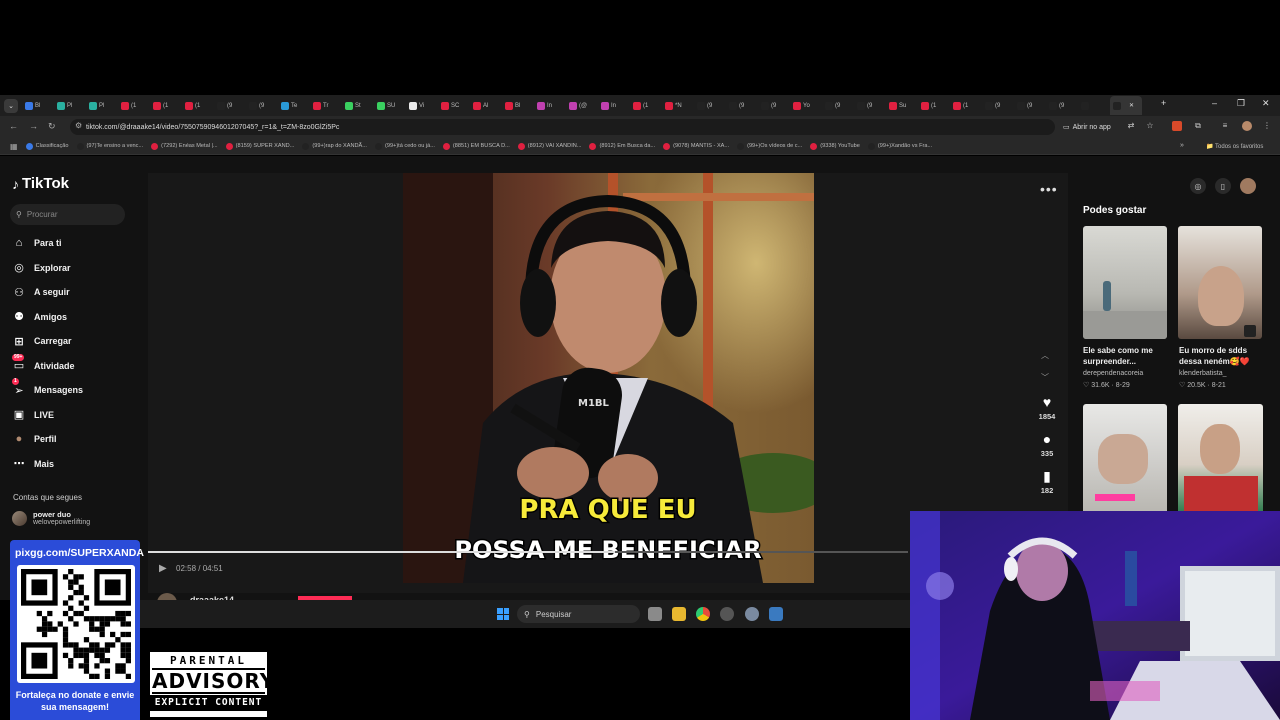  What do you see at coordinates (1163, 103) in the screenshot?
I see `new-tab-plus-icon: +` at bounding box center [1163, 103].